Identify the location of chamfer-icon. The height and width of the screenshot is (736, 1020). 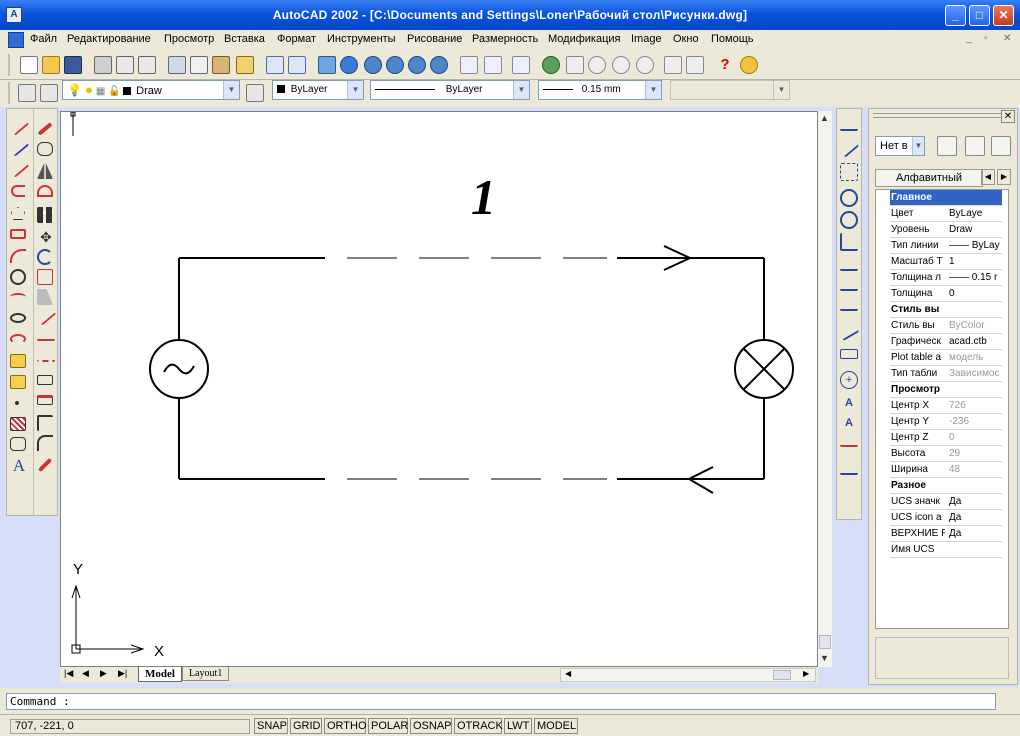
(45, 423).